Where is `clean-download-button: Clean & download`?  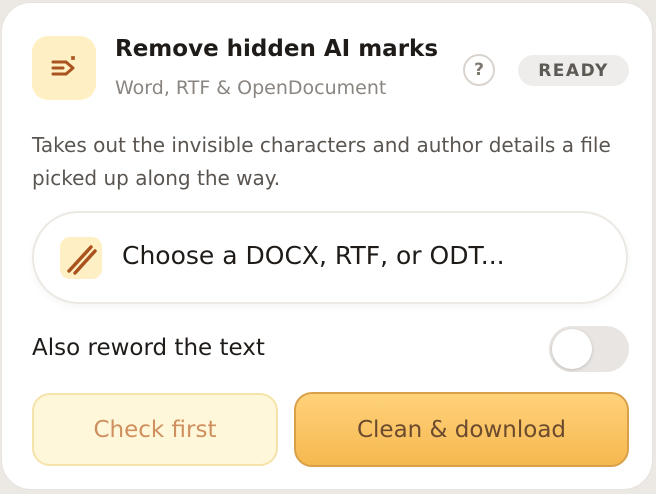 clean-download-button: Clean & download is located at coordinates (461, 429).